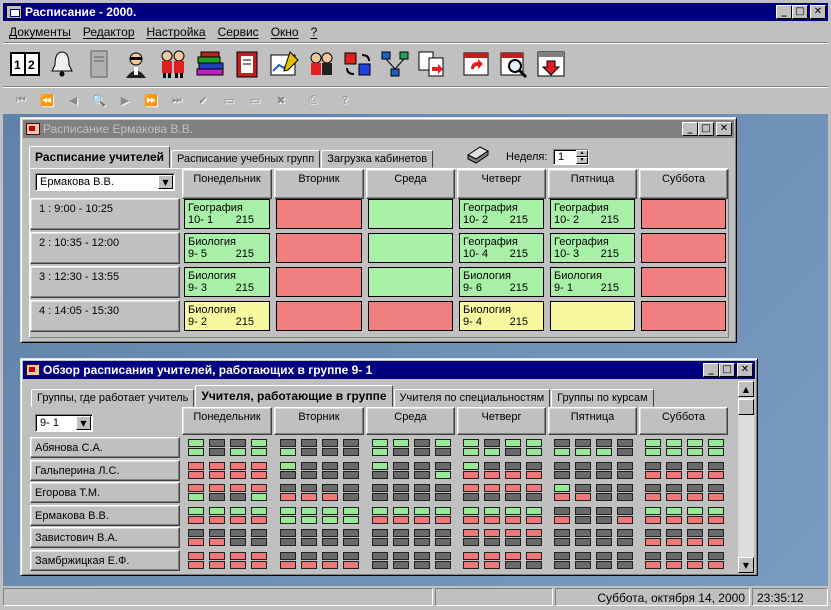 This screenshot has height=610, width=831. What do you see at coordinates (105, 470) in the screenshot?
I see `teacher-name: Гальперина Л.С.` at bounding box center [105, 470].